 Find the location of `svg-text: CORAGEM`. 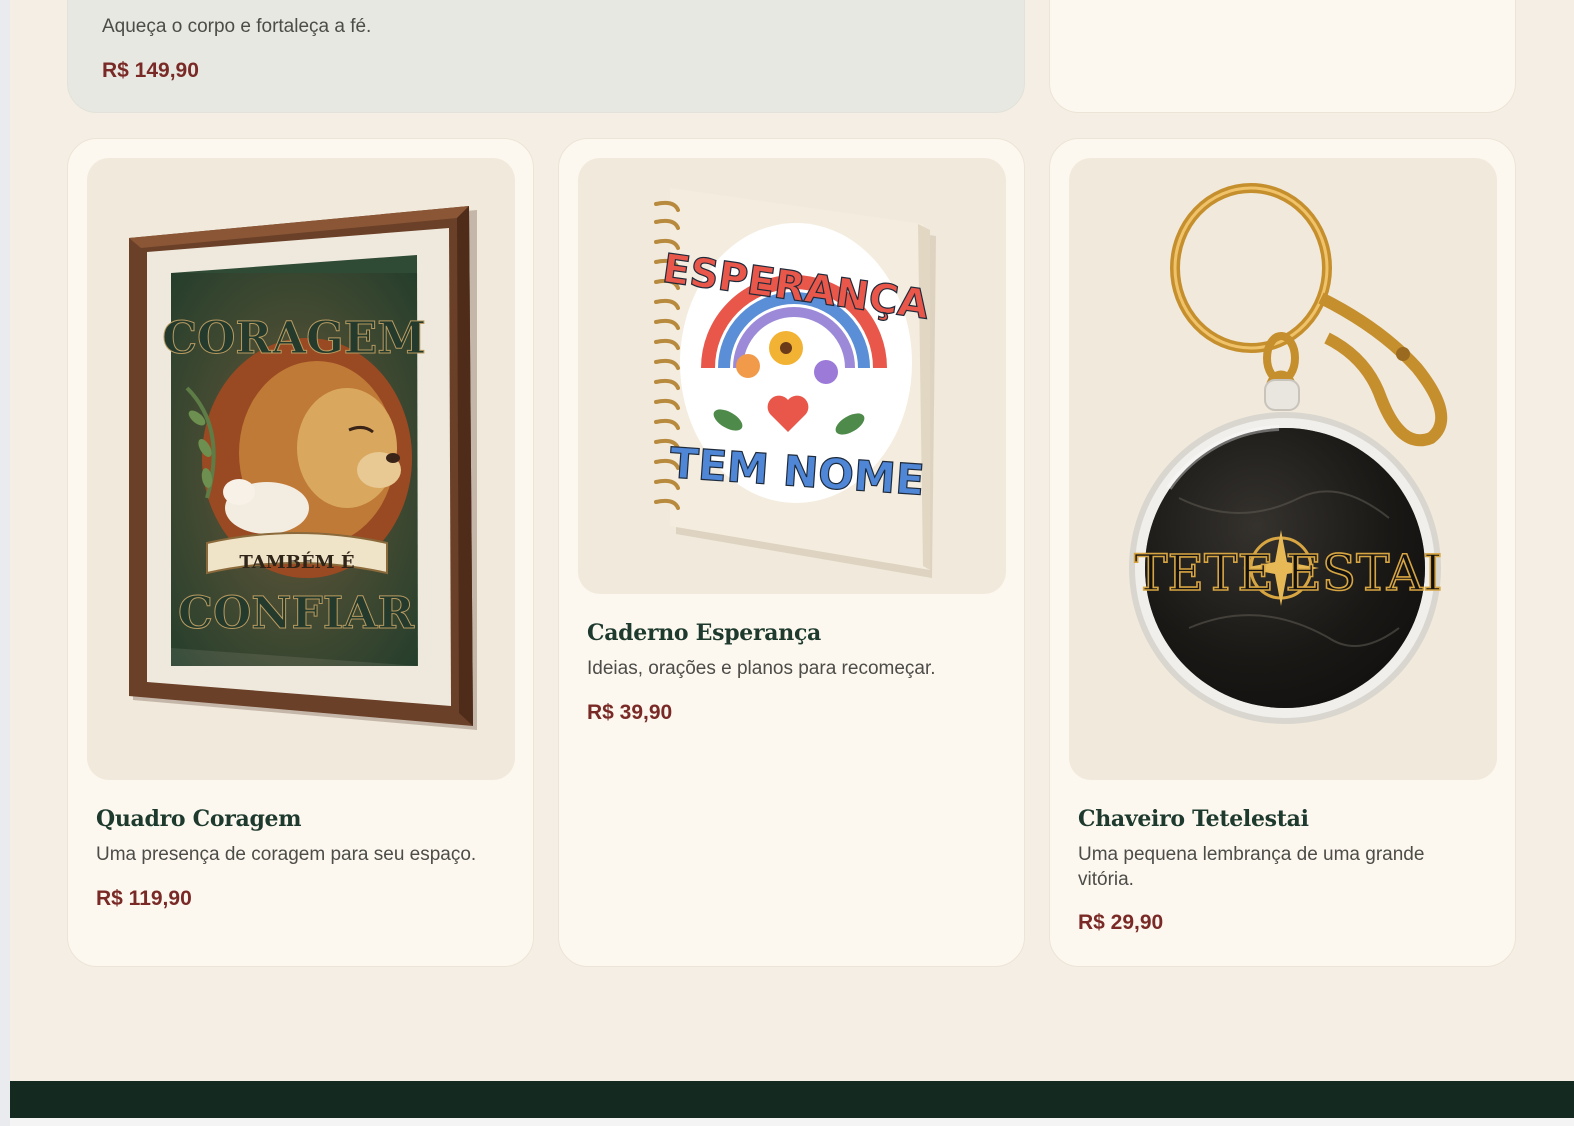

svg-text: CORAGEM is located at coordinates (294, 338).